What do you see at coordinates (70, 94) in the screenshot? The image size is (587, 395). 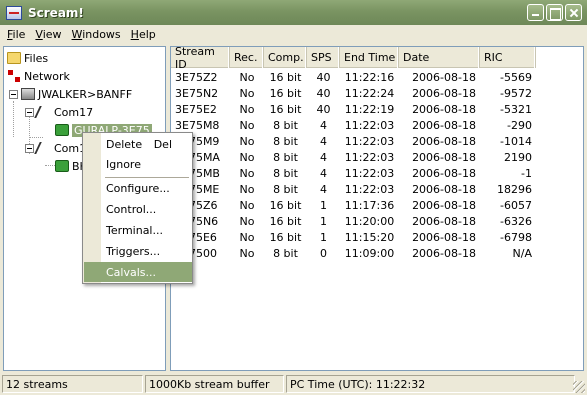 I see `tree-item-server: JWALKER>BANFF` at bounding box center [70, 94].